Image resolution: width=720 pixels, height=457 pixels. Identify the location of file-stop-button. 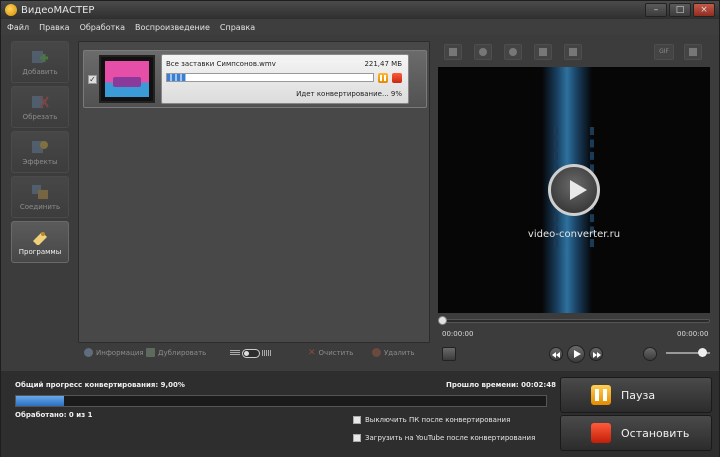
(397, 78).